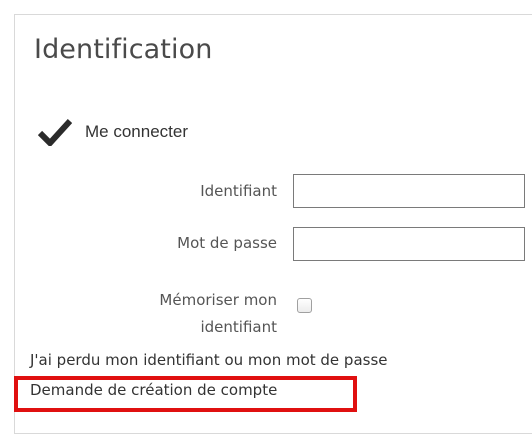 The height and width of the screenshot is (434, 532). Describe the element at coordinates (55, 133) in the screenshot. I see `checkmark-icon` at that location.